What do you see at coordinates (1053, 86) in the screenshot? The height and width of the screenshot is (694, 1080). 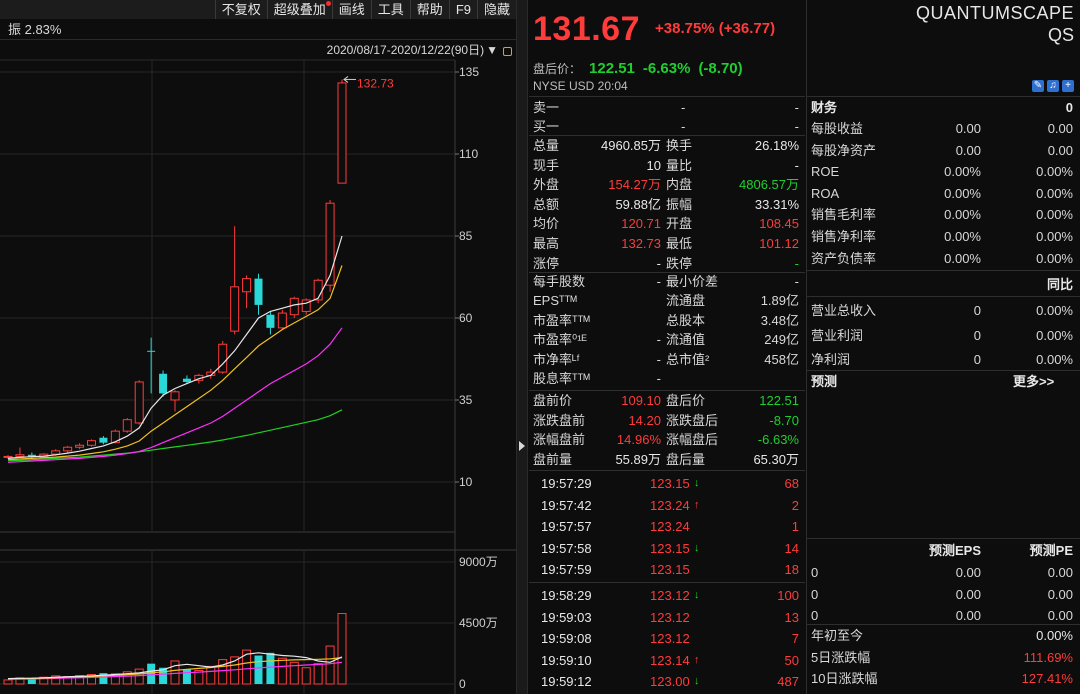 I see `alert-bell-icon: ♫` at bounding box center [1053, 86].